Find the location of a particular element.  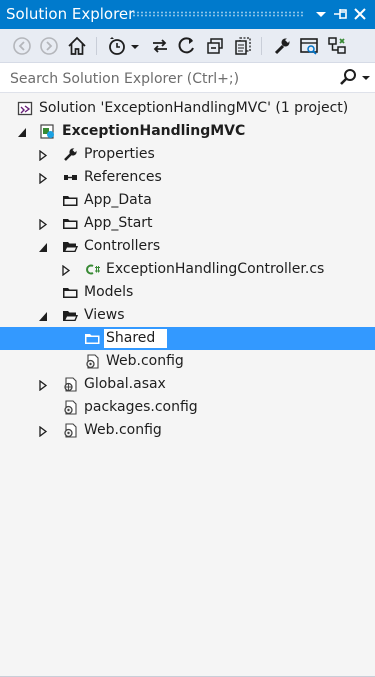

tree-item-label: References is located at coordinates (123, 177).